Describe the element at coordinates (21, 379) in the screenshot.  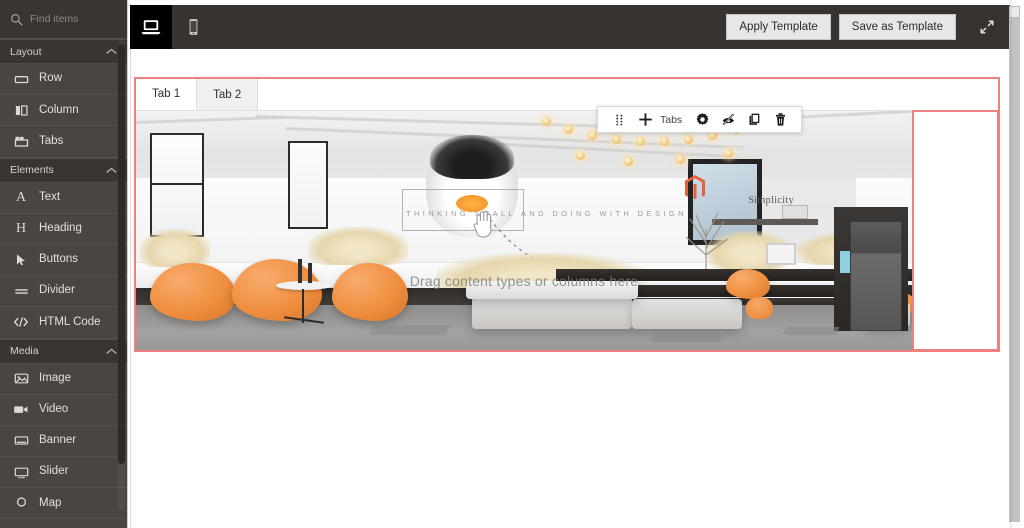
I see `image-icon` at that location.